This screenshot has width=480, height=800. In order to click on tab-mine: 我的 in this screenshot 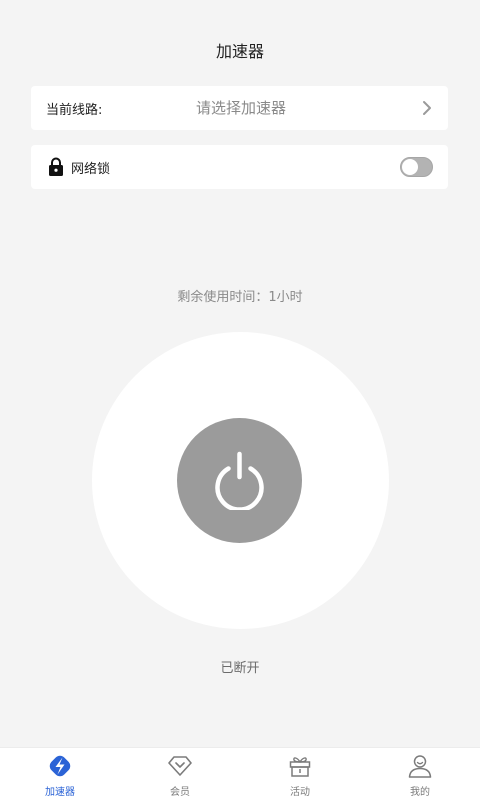, I will do `click(420, 774)`.